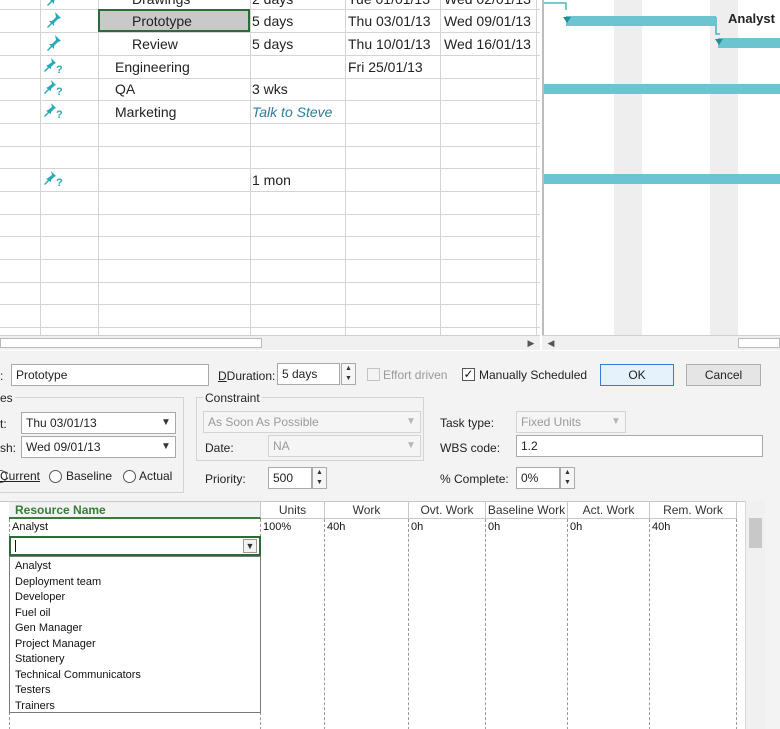 This screenshot has width=780, height=729. What do you see at coordinates (637, 375) in the screenshot?
I see `ok-button: OK` at bounding box center [637, 375].